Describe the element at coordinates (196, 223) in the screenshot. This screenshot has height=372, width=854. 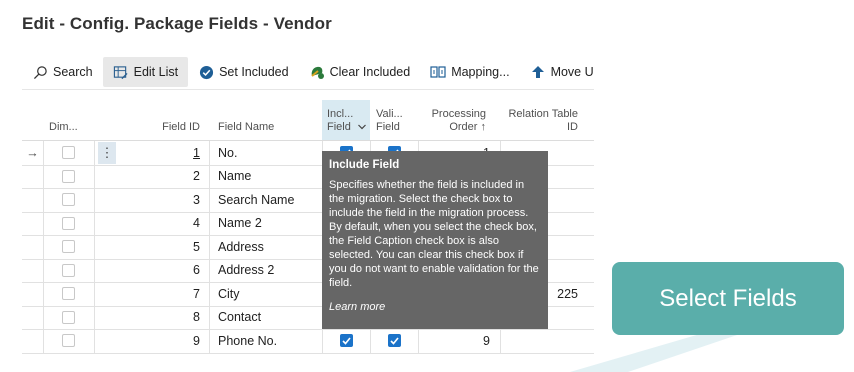
I see `field-id-cell: 4` at that location.